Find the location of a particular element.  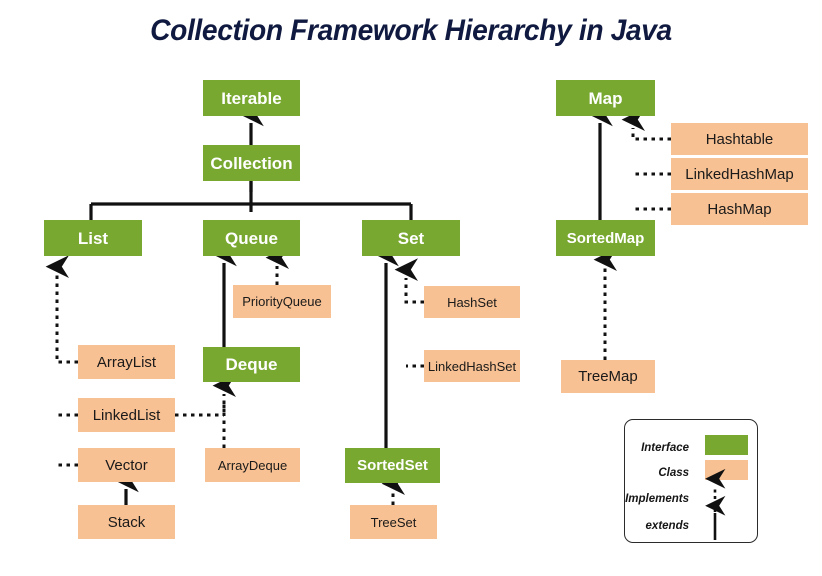

node-hashset: HashSet is located at coordinates (472, 302).